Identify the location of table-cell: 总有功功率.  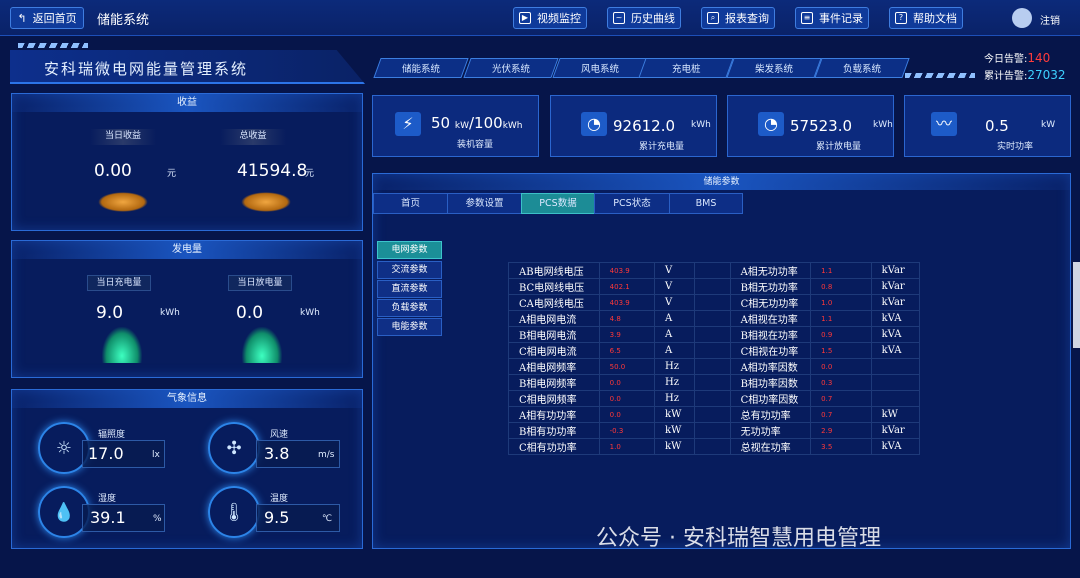
(770, 414).